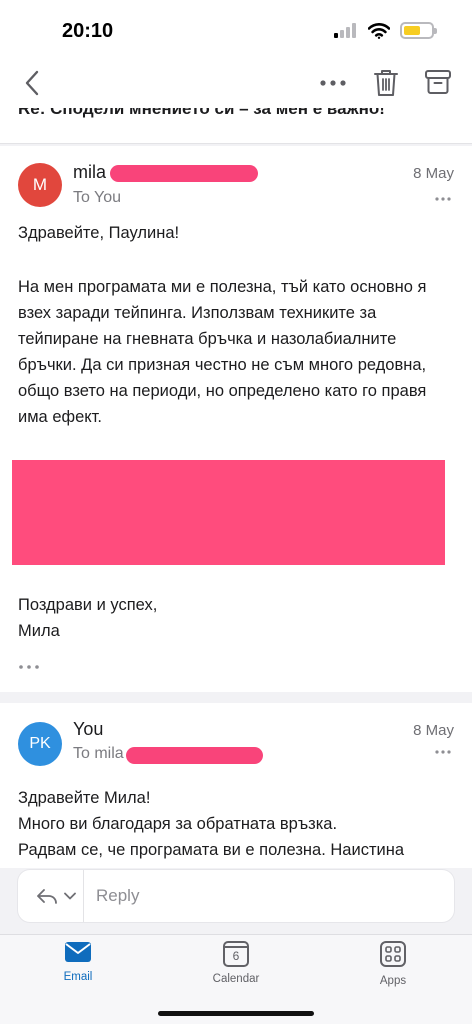 Image resolution: width=472 pixels, height=1024 pixels. What do you see at coordinates (393, 981) in the screenshot?
I see `tab-label: Apps` at bounding box center [393, 981].